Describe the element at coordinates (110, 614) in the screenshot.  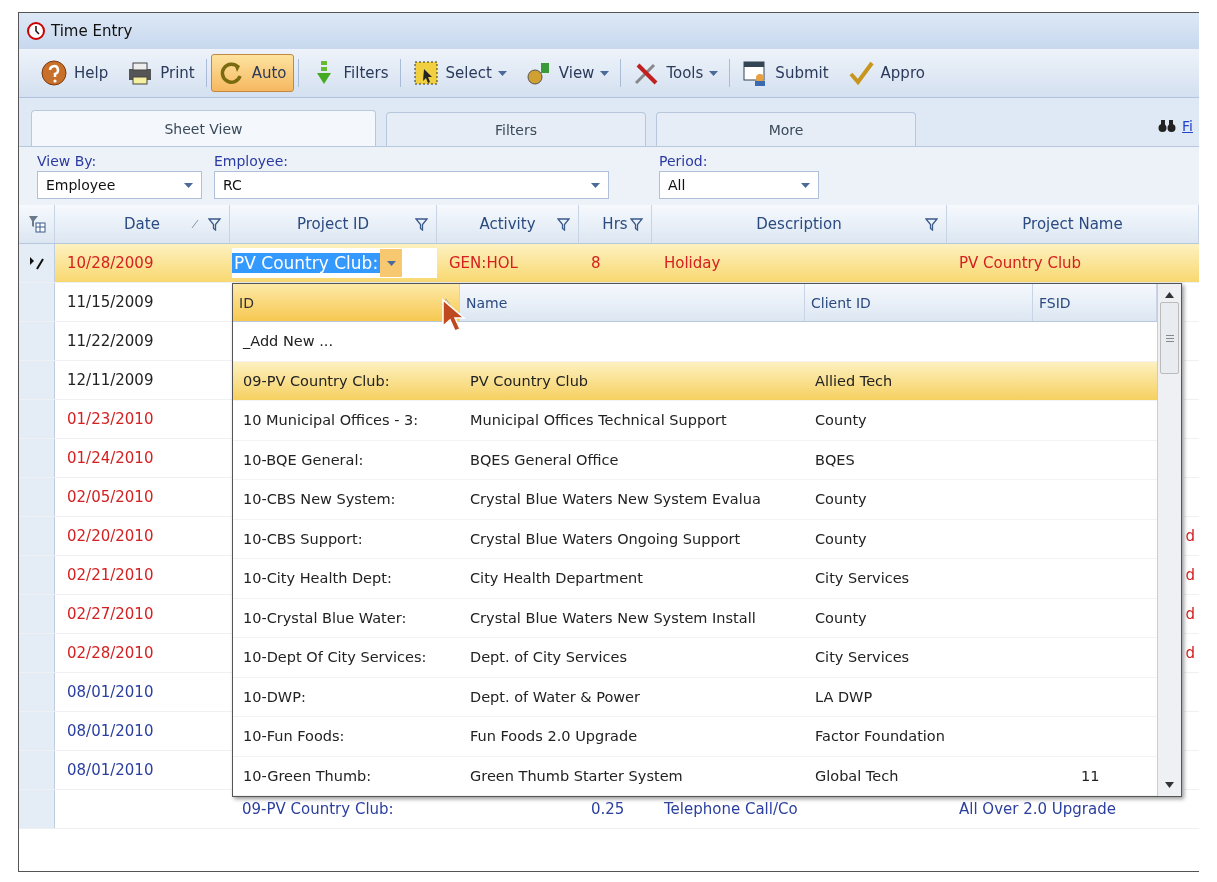
I see `table-cell: 02/27/2010` at that location.